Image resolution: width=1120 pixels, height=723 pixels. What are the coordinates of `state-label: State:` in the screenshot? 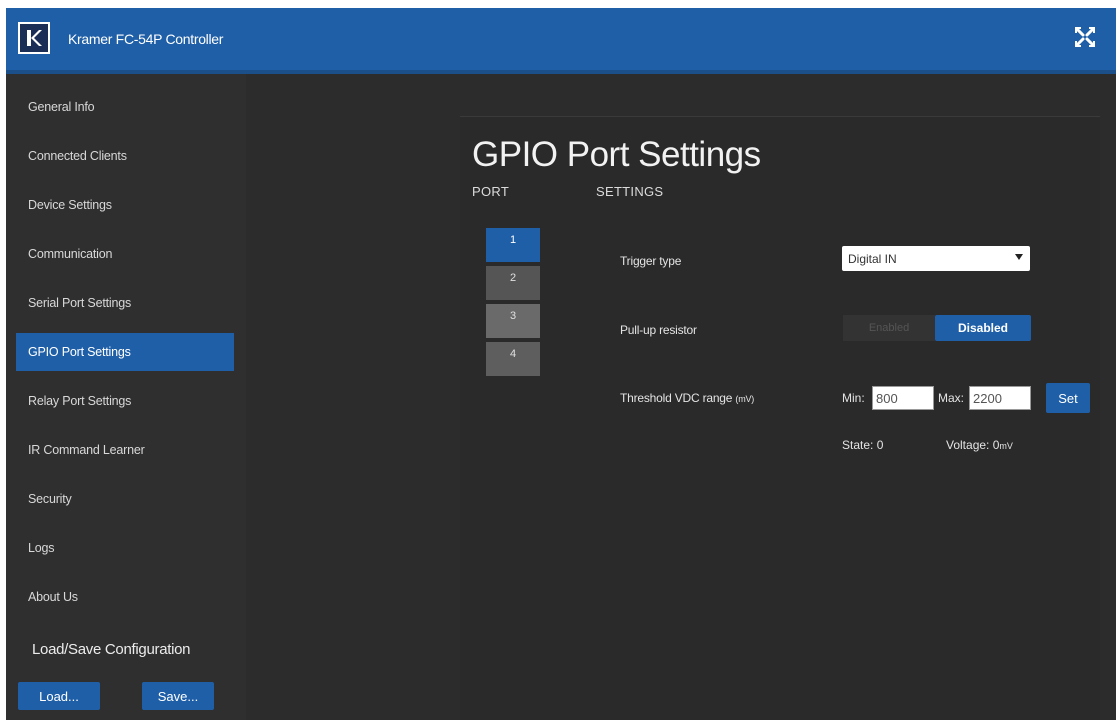 It's located at (858, 445).